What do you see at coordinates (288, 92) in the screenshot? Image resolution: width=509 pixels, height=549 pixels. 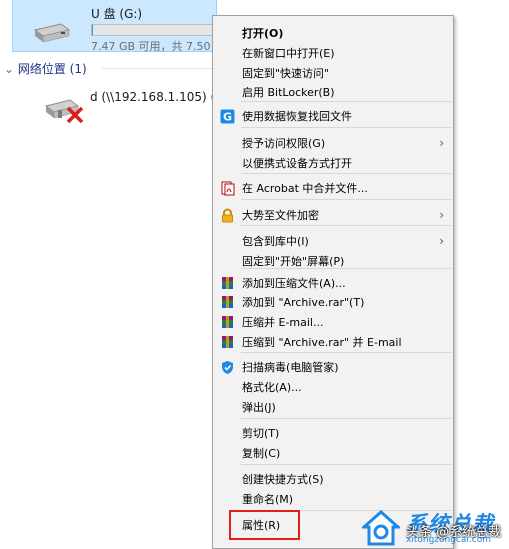 I see `menu-item-label: 启用 BitLocker(B)` at bounding box center [288, 92].